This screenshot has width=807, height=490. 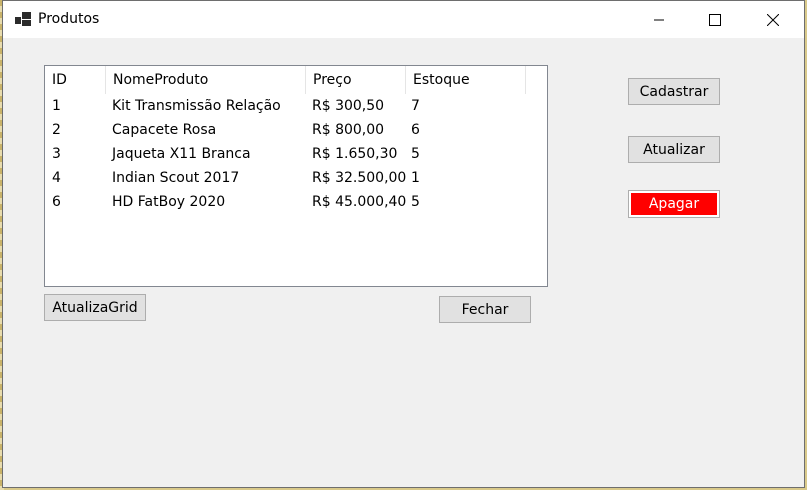 What do you see at coordinates (485, 309) in the screenshot?
I see `fechar-button: Fechar` at bounding box center [485, 309].